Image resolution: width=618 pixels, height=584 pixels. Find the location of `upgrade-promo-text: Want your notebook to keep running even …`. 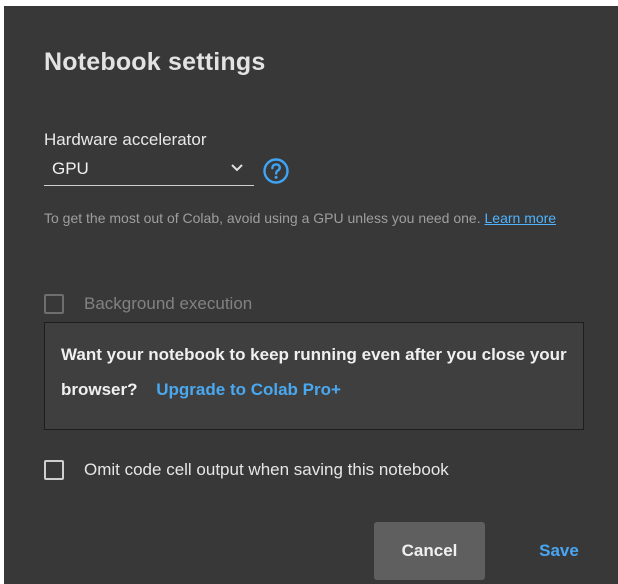

upgrade-promo-text: Want your notebook to keep running even … is located at coordinates (316, 372).